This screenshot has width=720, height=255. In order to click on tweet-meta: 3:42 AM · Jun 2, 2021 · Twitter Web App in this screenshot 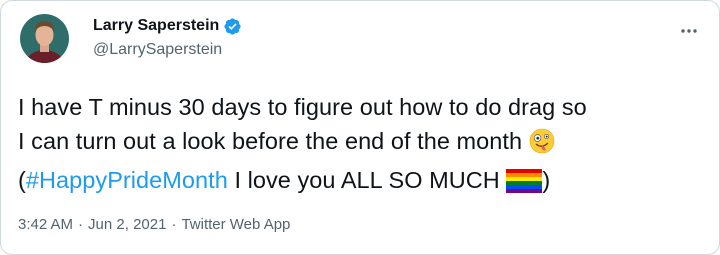, I will do `click(154, 225)`.